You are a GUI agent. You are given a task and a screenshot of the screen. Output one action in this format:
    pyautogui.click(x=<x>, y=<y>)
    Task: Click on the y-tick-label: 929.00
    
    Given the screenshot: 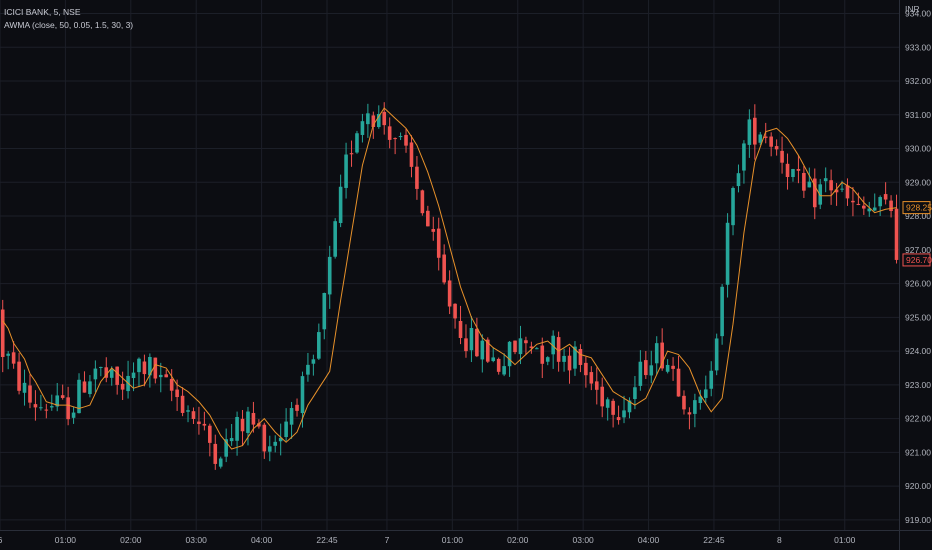 What is the action you would take?
    pyautogui.click(x=918, y=182)
    